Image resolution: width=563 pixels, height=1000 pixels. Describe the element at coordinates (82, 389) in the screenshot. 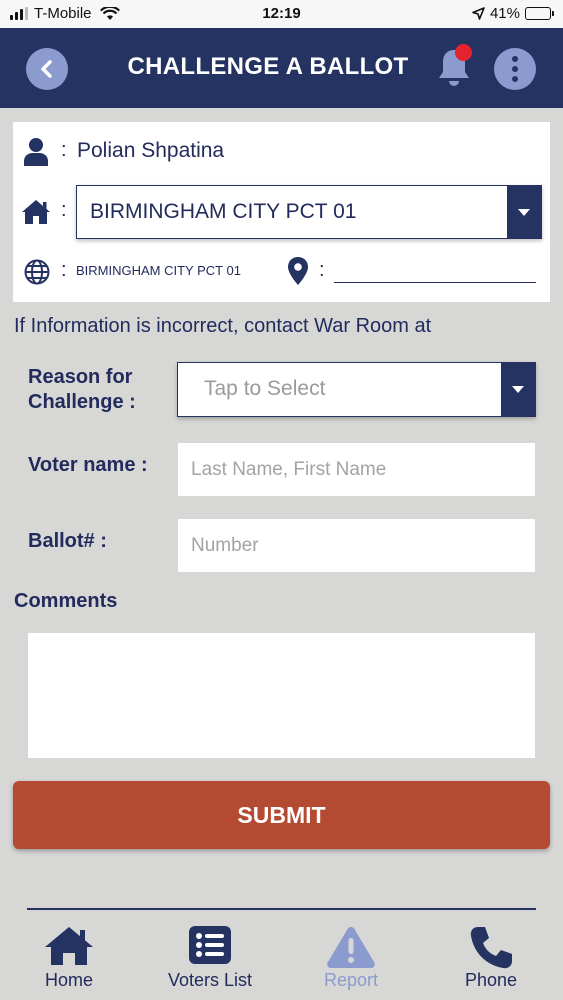

I see `reason-label: Reason for Challenge :` at that location.